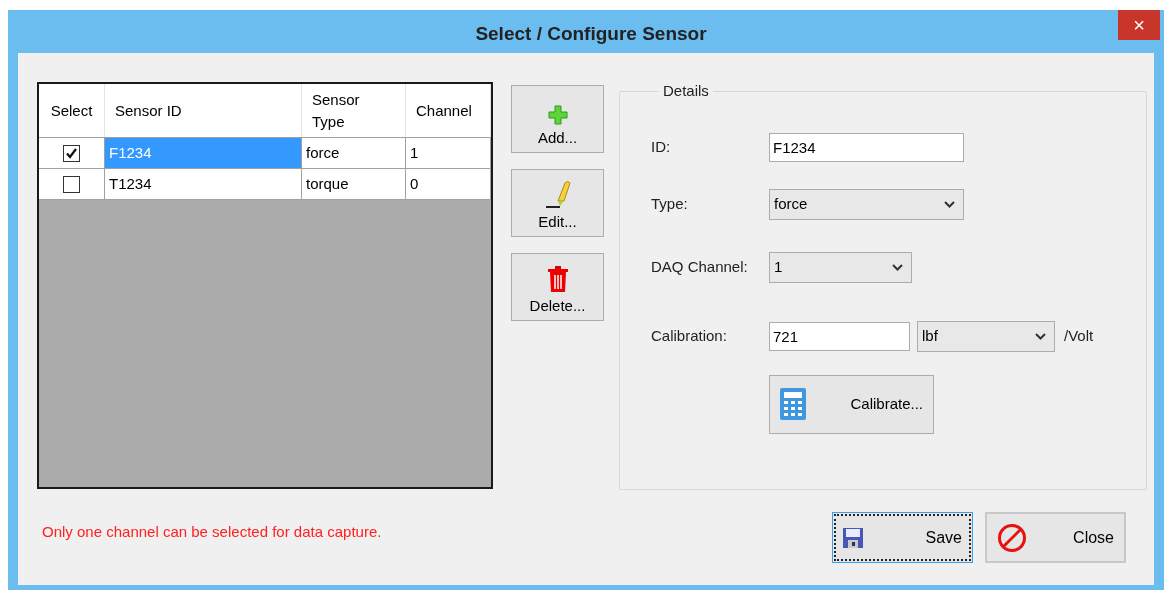 This screenshot has width=1164, height=594. What do you see at coordinates (670, 203) in the screenshot?
I see `field-label: Type:` at bounding box center [670, 203].